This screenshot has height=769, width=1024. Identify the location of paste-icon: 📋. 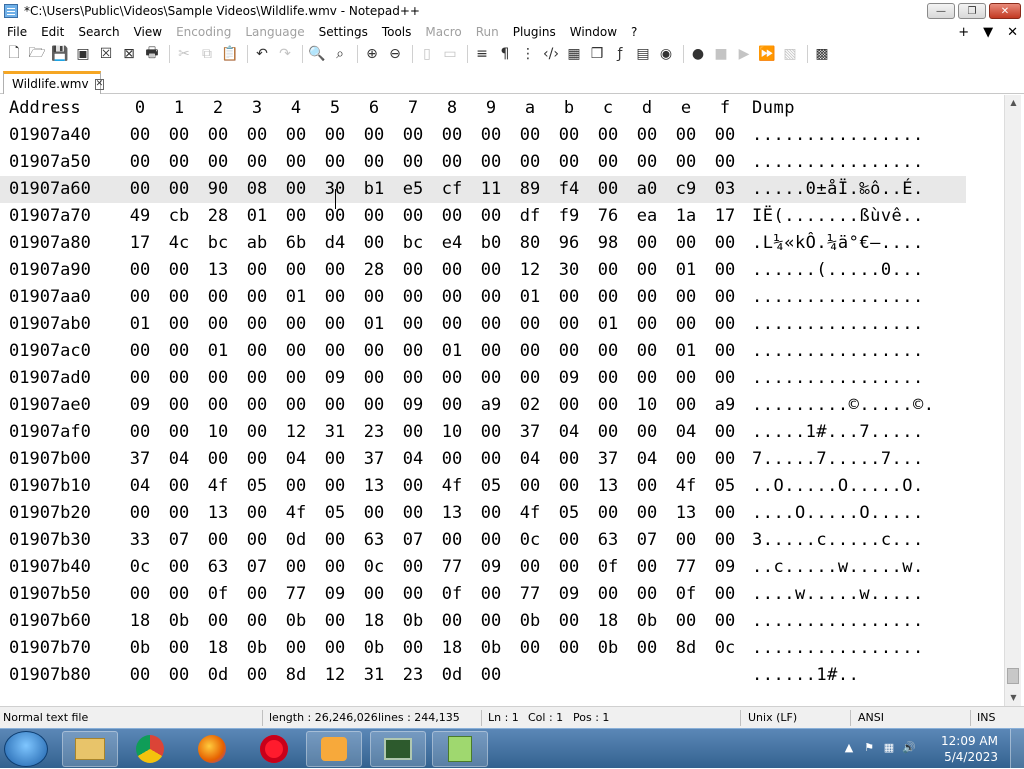
(230, 54).